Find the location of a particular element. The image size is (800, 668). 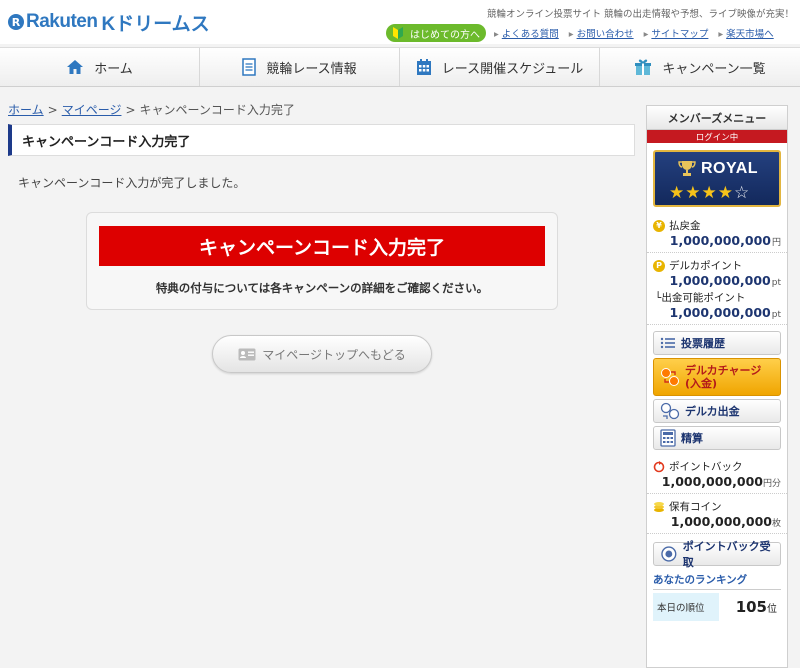

yen-coin-icon: ¥ is located at coordinates (659, 225).